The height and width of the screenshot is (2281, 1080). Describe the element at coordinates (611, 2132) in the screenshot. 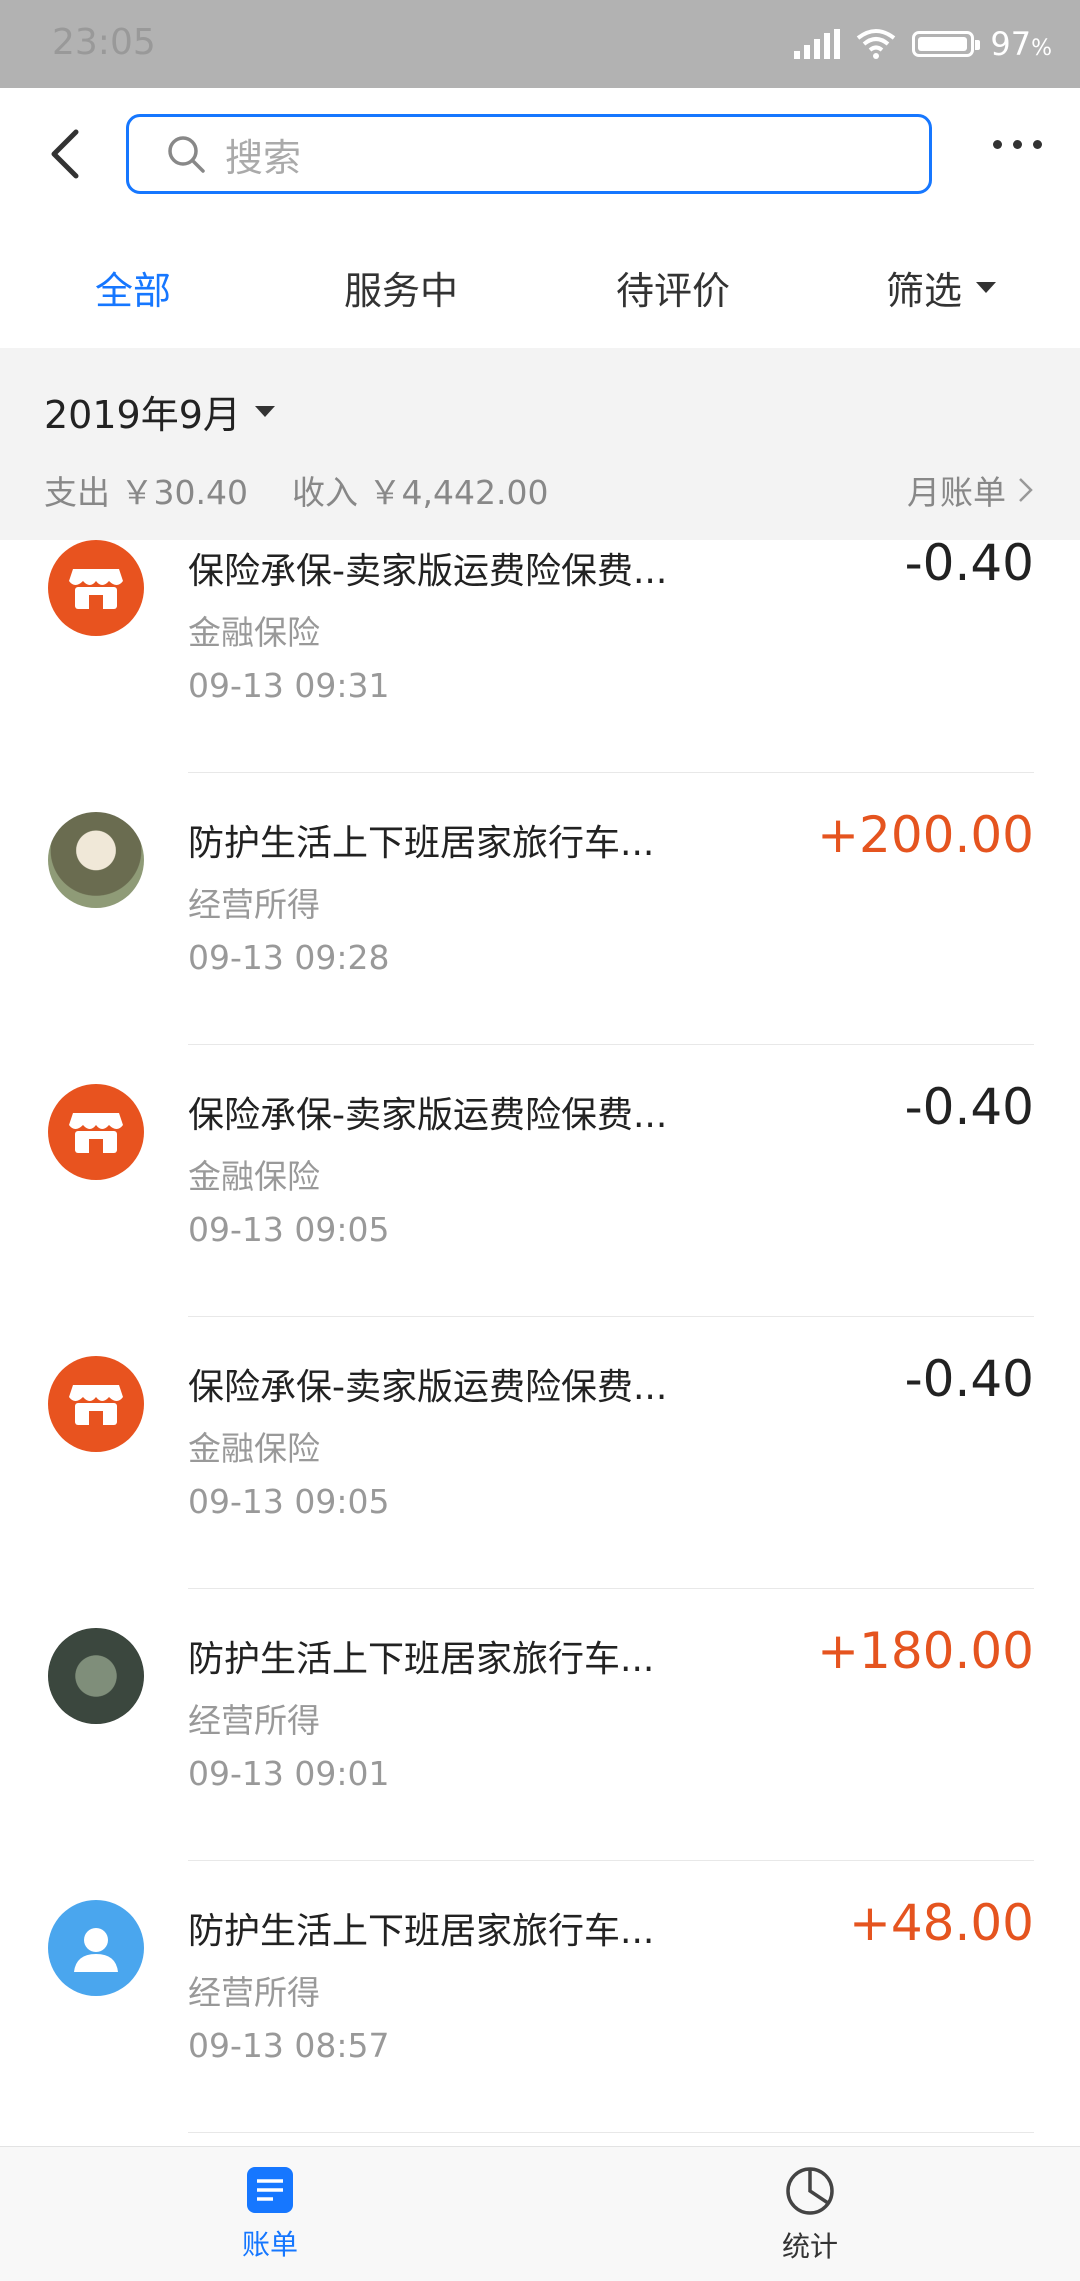

I see `divider` at that location.